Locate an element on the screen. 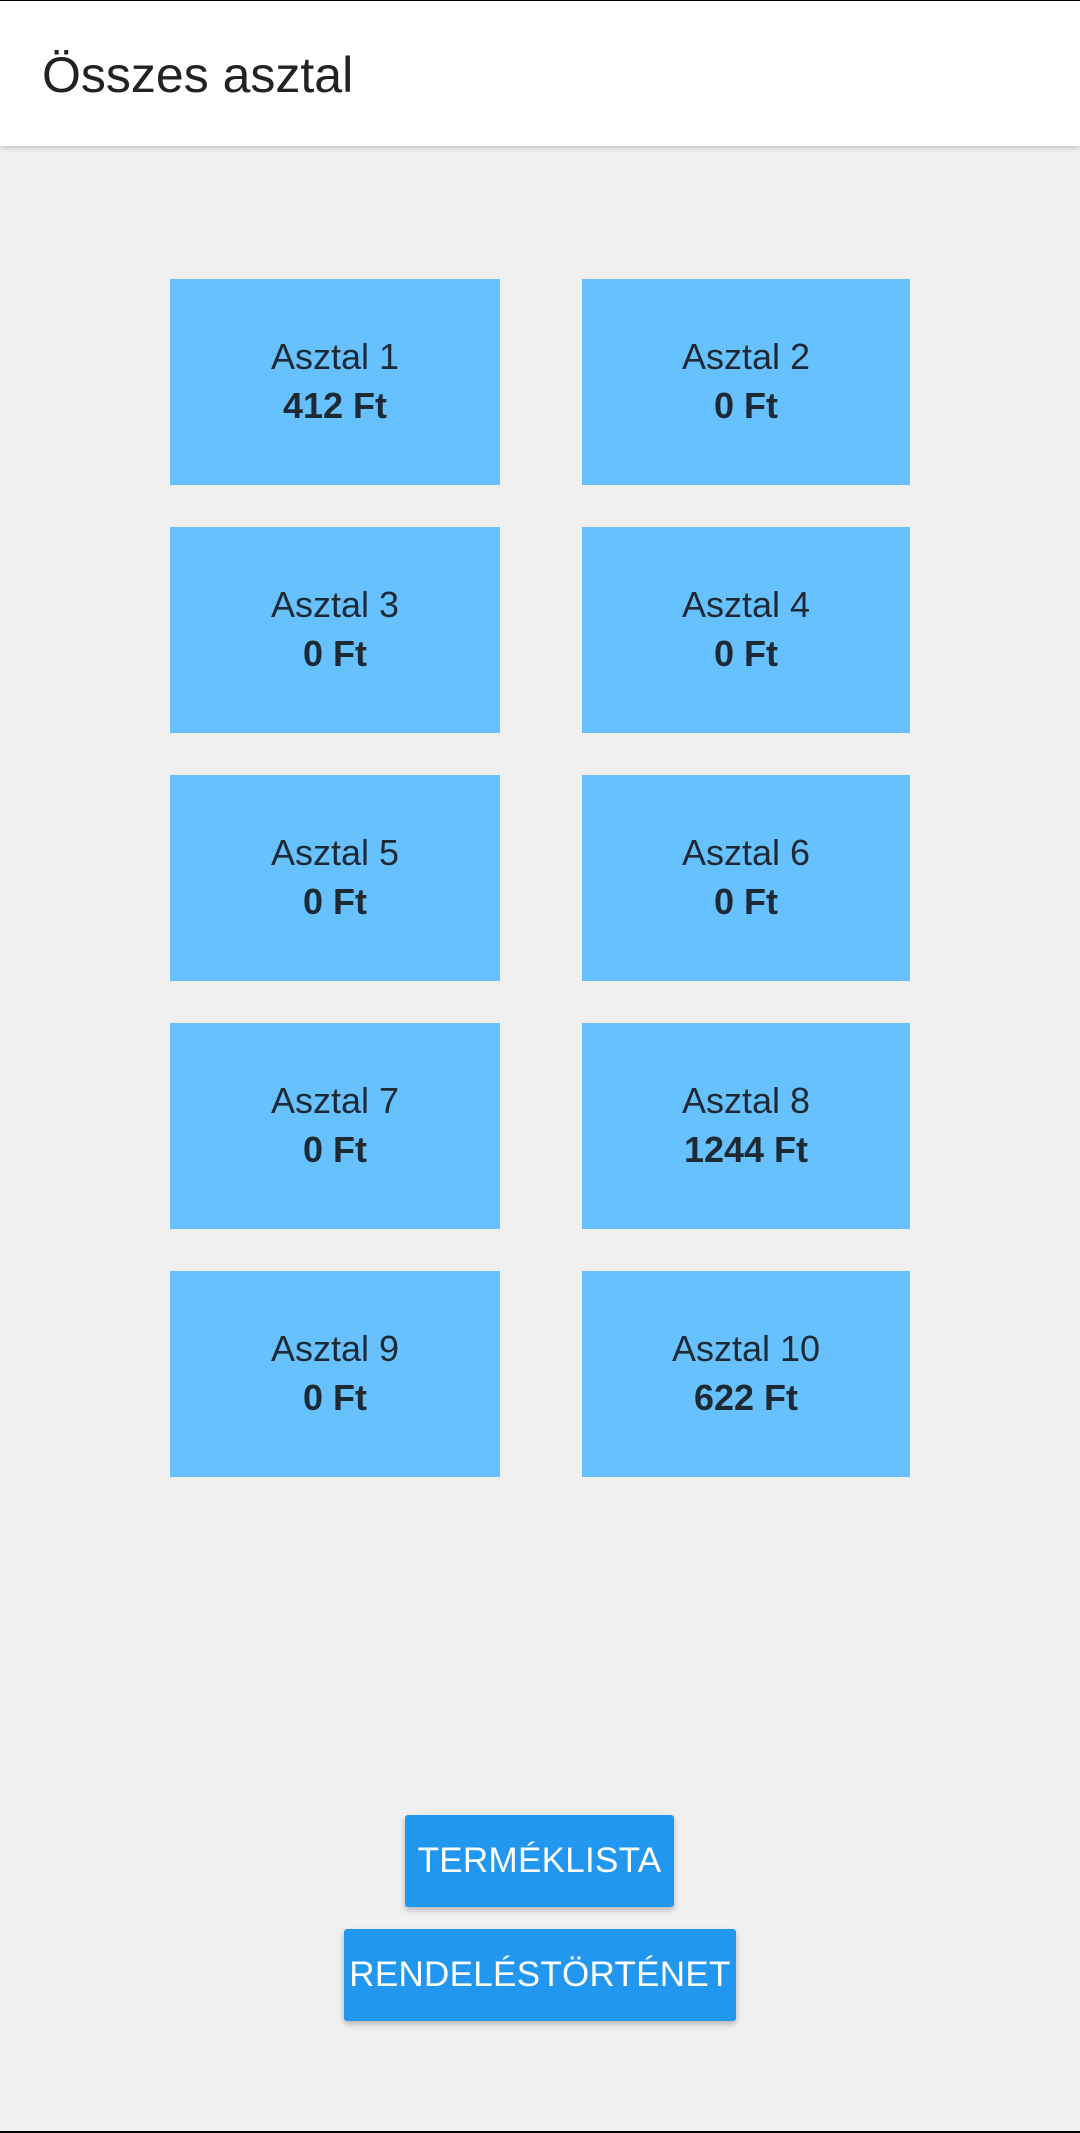 This screenshot has width=1080, height=2133. app-bar: Összes asztal is located at coordinates (540, 73).